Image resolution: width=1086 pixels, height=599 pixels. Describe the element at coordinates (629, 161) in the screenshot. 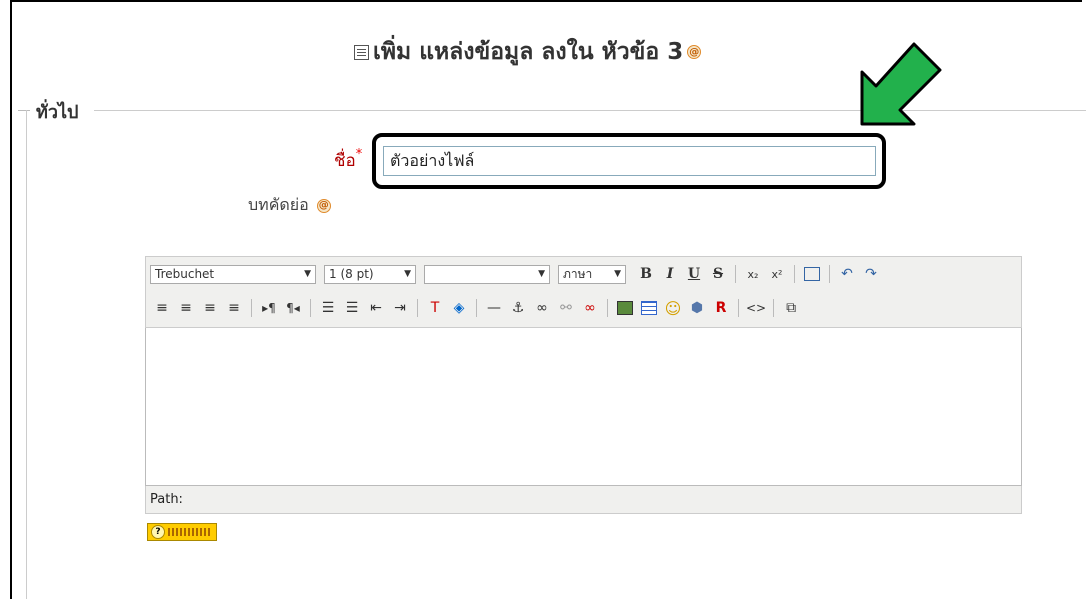

I see `name-input` at that location.